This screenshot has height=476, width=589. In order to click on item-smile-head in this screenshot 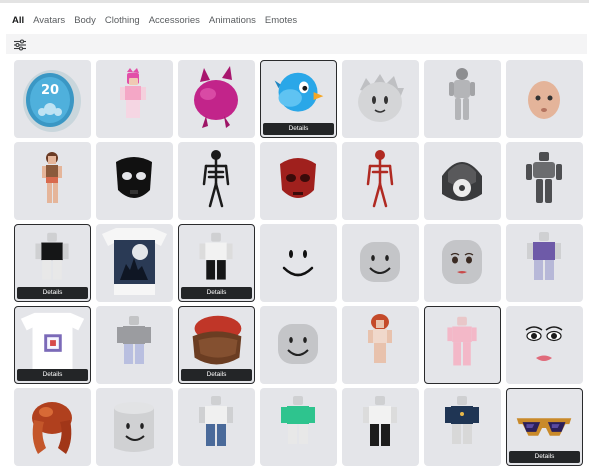, I will do `click(380, 263)`.